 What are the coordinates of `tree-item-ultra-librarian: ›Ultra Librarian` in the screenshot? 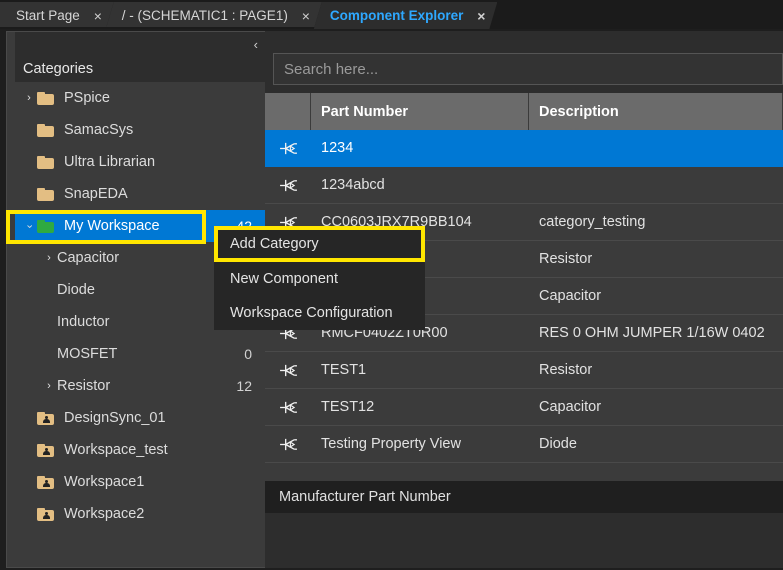 It's located at (140, 162).